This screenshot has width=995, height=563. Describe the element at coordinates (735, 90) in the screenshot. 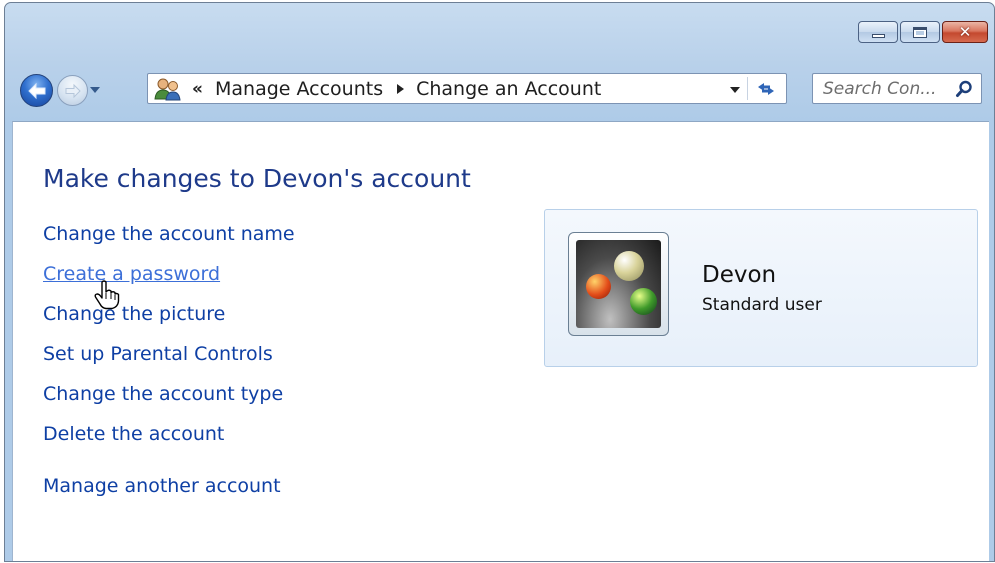

I see `address-dropdown-icon` at that location.